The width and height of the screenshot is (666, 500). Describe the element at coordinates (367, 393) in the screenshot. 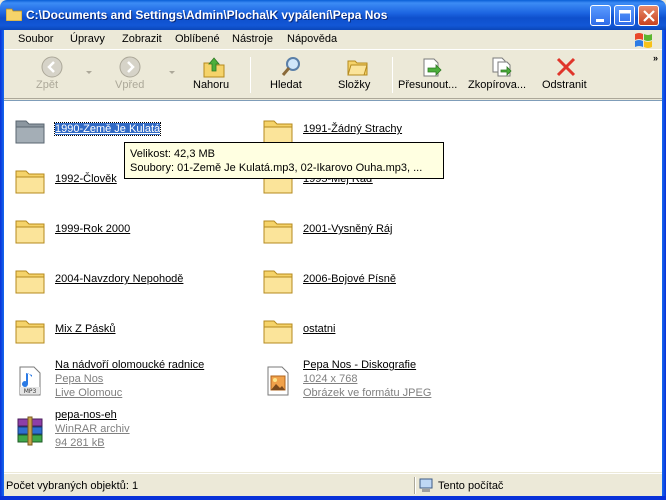

I see `item-detail: Obrázek ve formátu JPEG` at that location.